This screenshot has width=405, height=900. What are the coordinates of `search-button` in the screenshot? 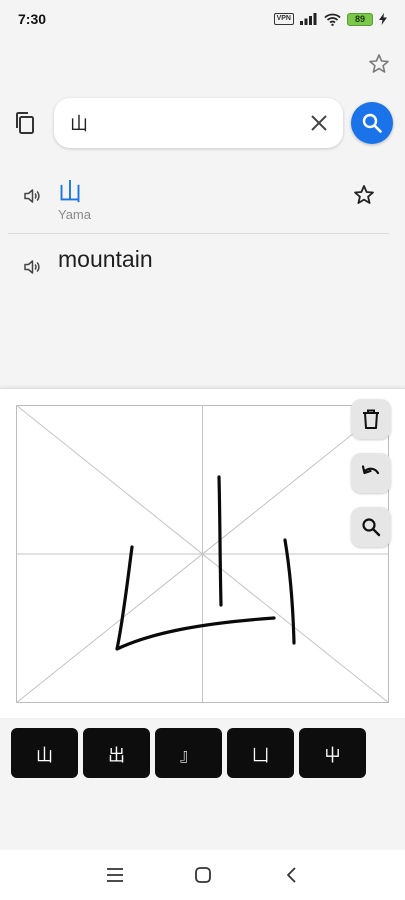 It's located at (372, 123).